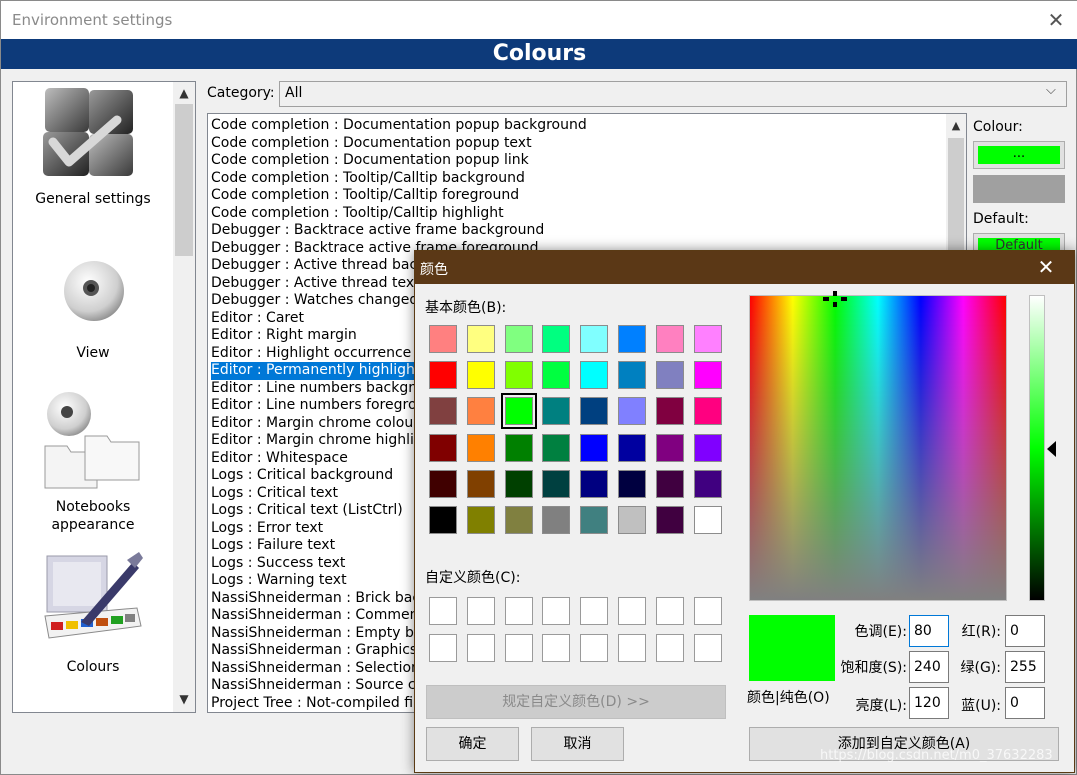  What do you see at coordinates (319, 616) in the screenshot?
I see `list-item: NassiShneiderman : Comment` at bounding box center [319, 616].